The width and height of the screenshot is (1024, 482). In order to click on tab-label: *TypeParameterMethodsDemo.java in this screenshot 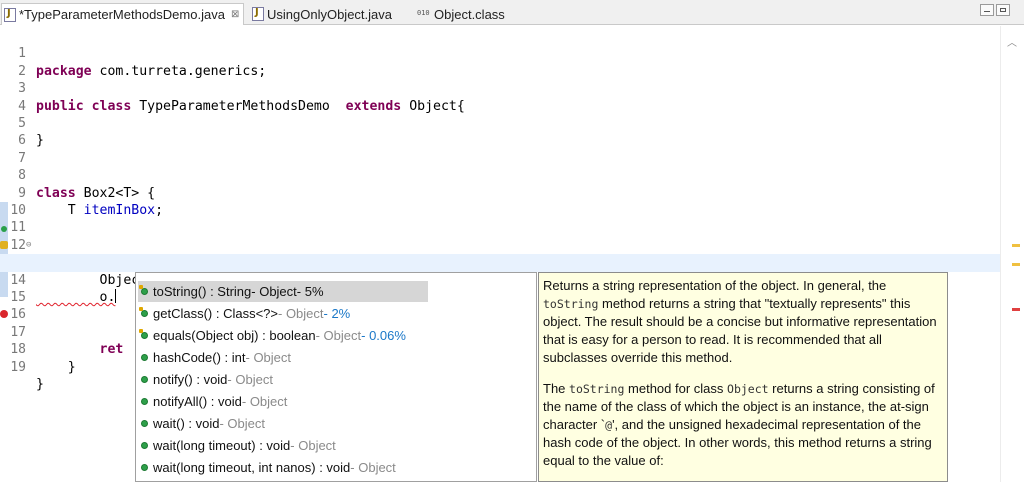, I will do `click(122, 14)`.